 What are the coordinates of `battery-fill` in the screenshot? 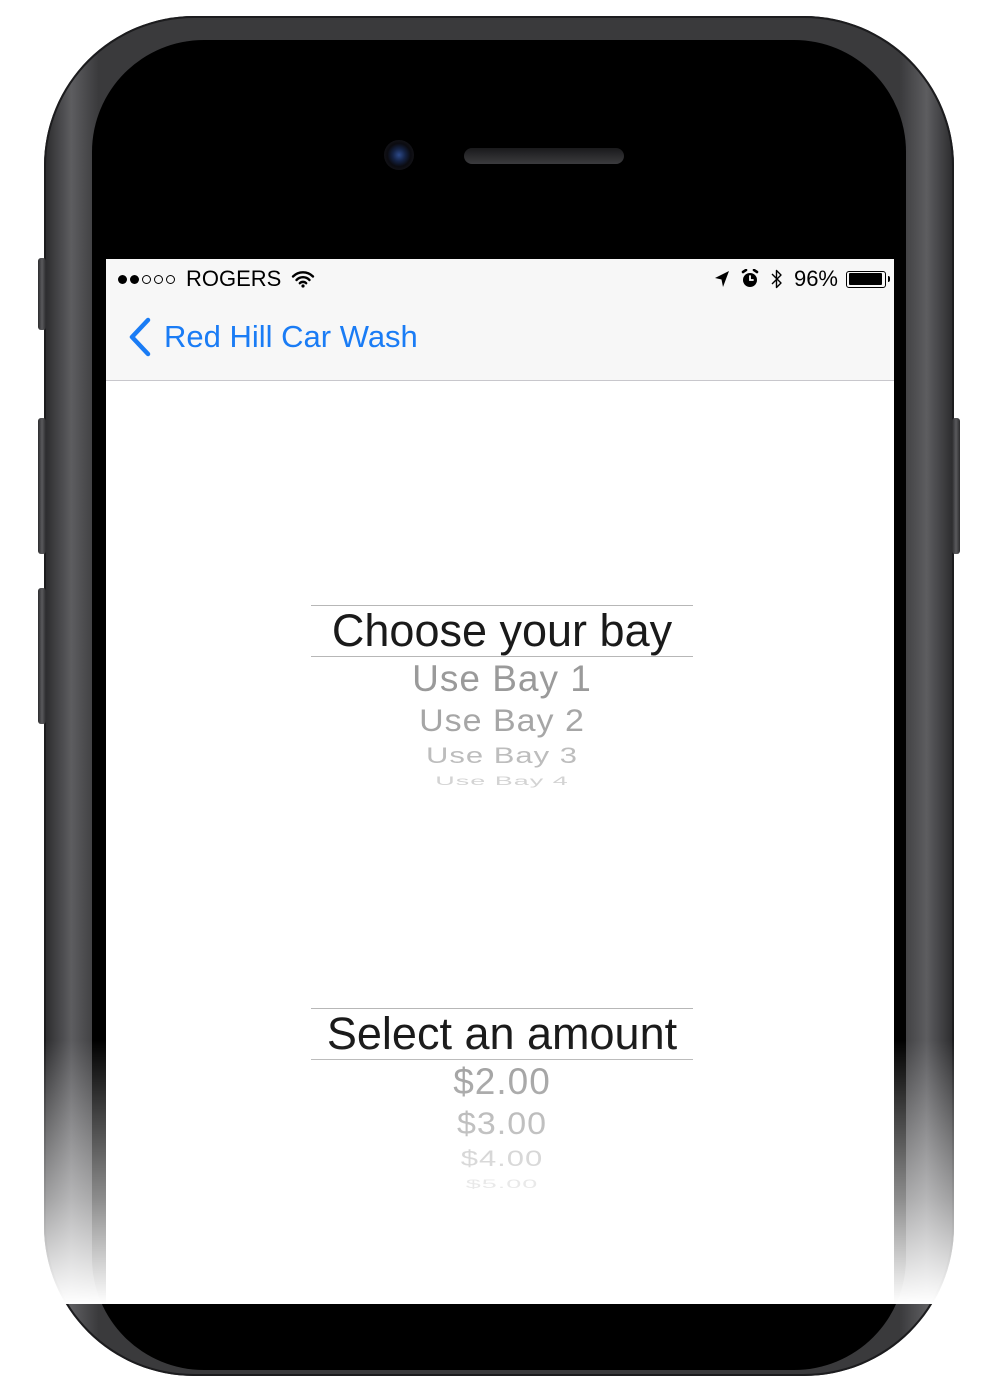 It's located at (865, 279).